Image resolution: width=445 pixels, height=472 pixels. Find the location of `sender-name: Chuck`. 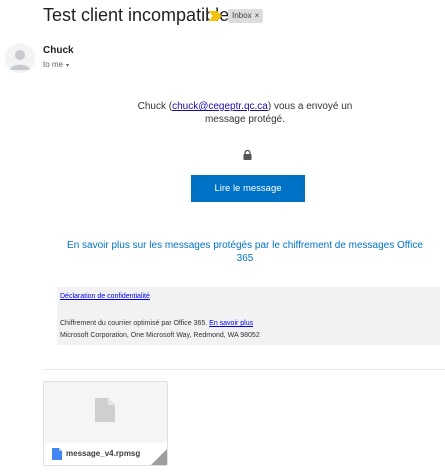

sender-name: Chuck is located at coordinates (58, 50).